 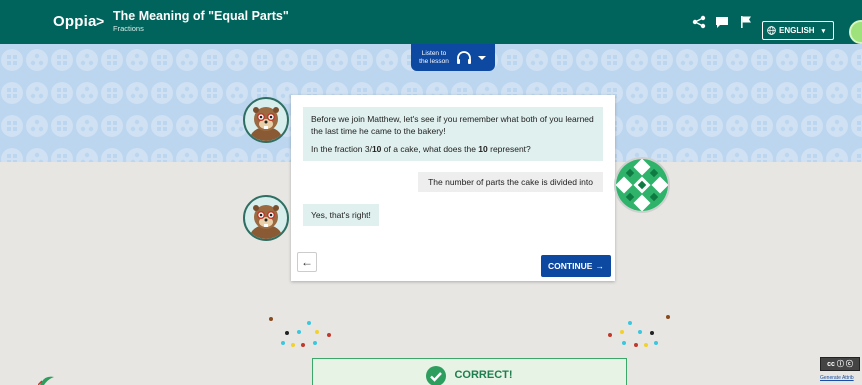 I want to click on correct-label: CORRECT!, so click(x=483, y=375).